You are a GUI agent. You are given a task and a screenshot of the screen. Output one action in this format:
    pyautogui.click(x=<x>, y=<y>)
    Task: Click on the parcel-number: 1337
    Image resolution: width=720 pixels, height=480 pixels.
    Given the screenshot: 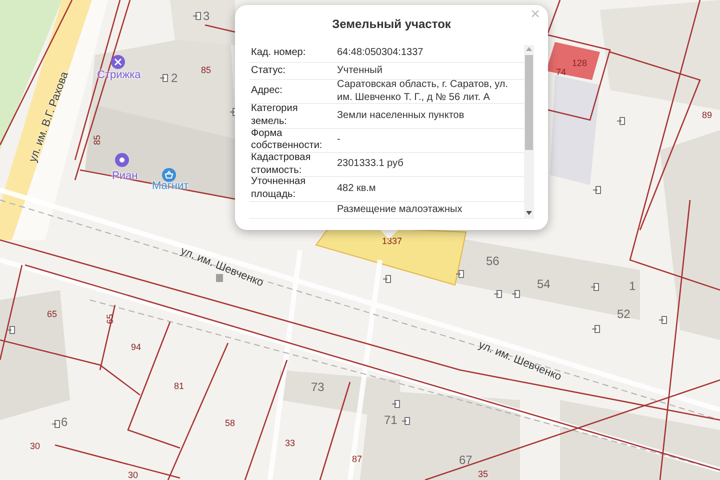 What is the action you would take?
    pyautogui.click(x=392, y=241)
    